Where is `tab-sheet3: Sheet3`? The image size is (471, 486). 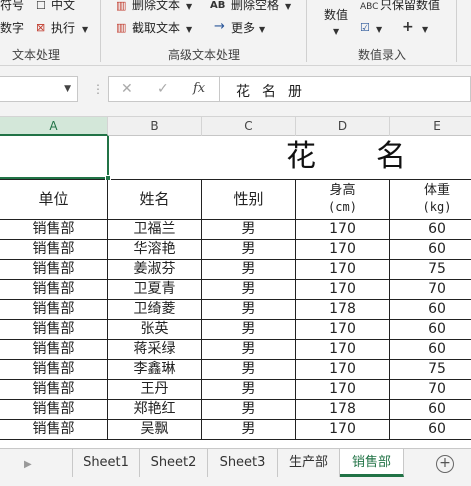 tab-sheet3: Sheet3 is located at coordinates (243, 463).